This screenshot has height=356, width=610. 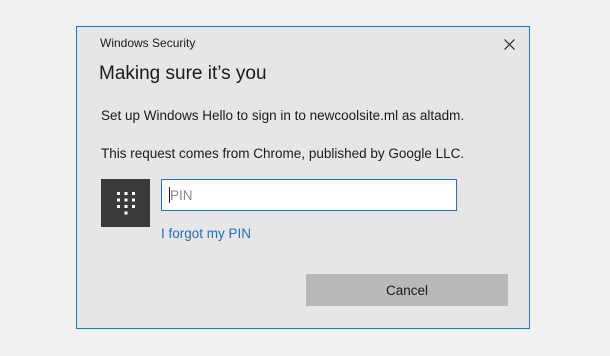 What do you see at coordinates (183, 73) in the screenshot?
I see `dialog-heading: Making sure it’s you` at bounding box center [183, 73].